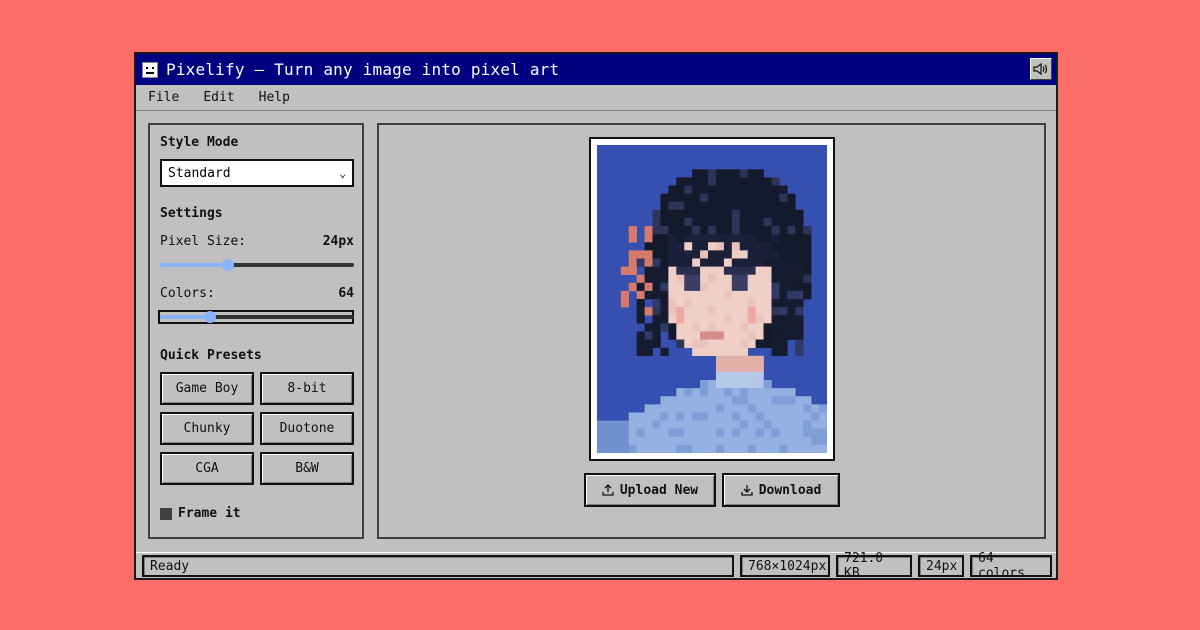 This screenshot has width=1200, height=630. Describe the element at coordinates (596, 98) in the screenshot. I see `menu-bar: File Edit Help` at that location.